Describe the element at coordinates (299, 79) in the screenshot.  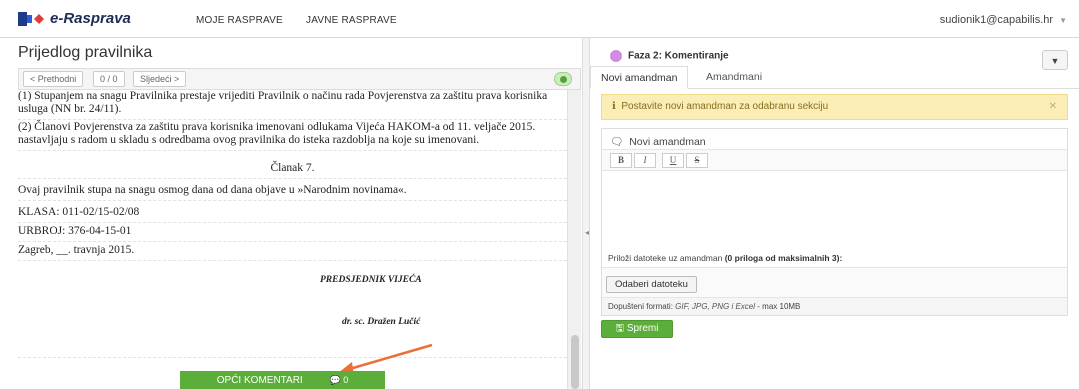
I see `document-toolbar: < Prethodni 0 / 0 Sljedeći >` at that location.